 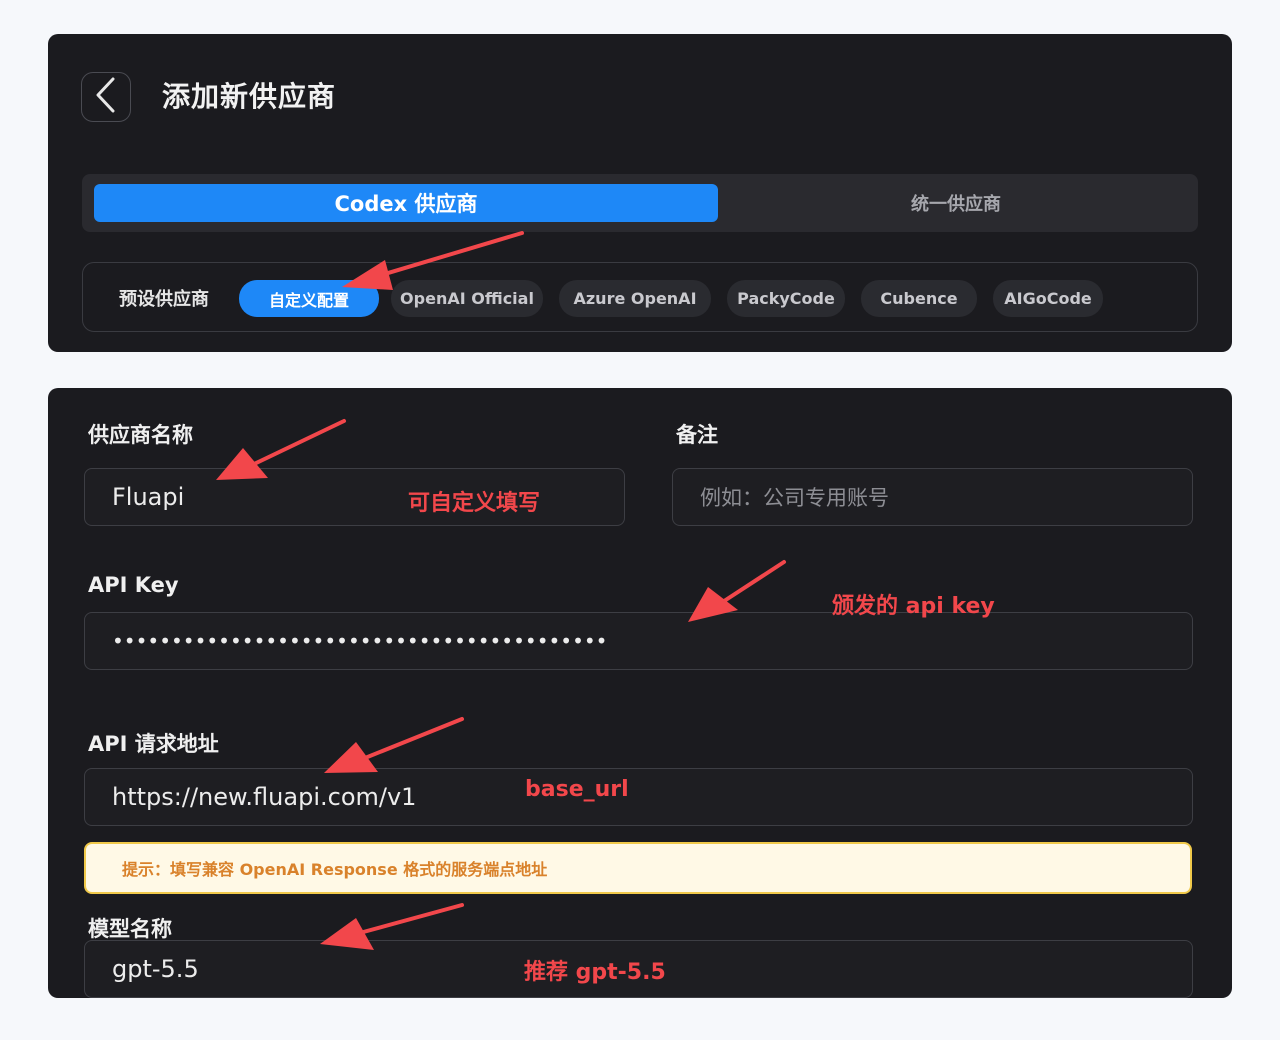 I want to click on note-label: 备注, so click(x=697, y=435).